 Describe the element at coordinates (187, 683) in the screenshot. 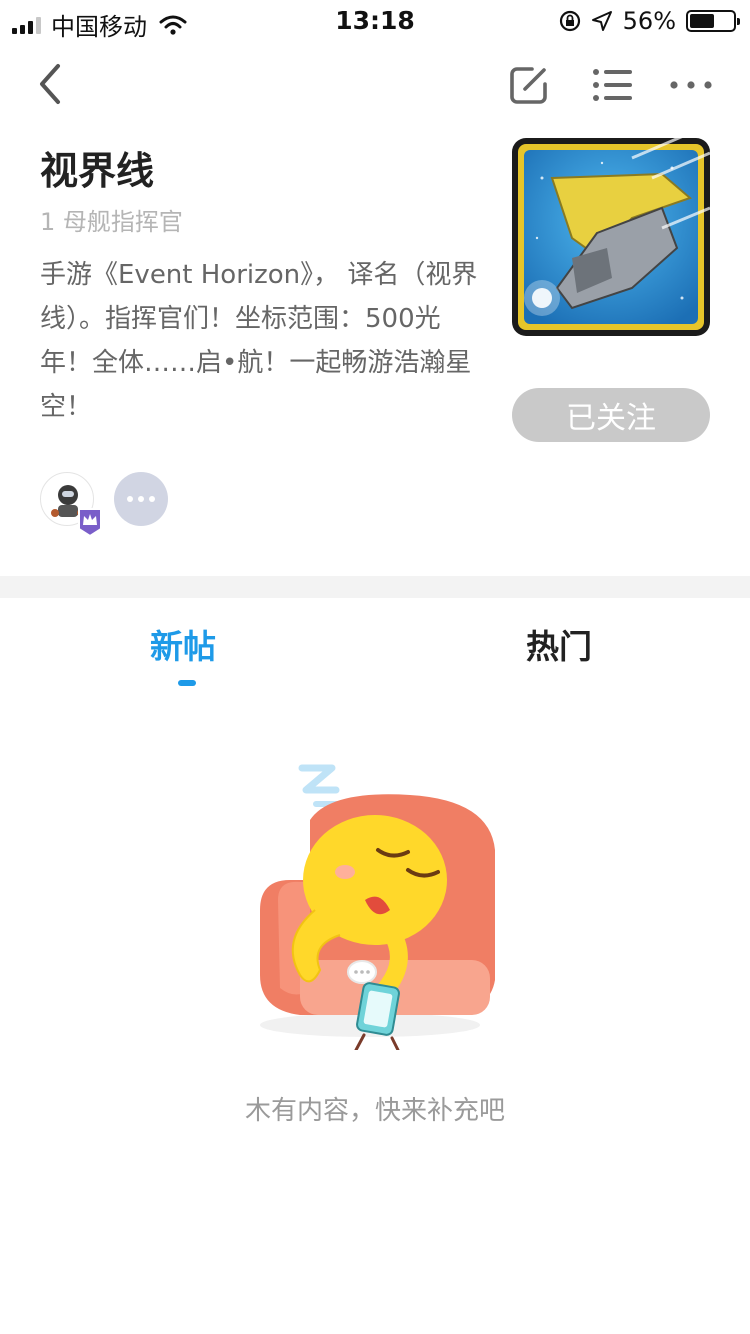

I see `active-tab-indicator` at that location.